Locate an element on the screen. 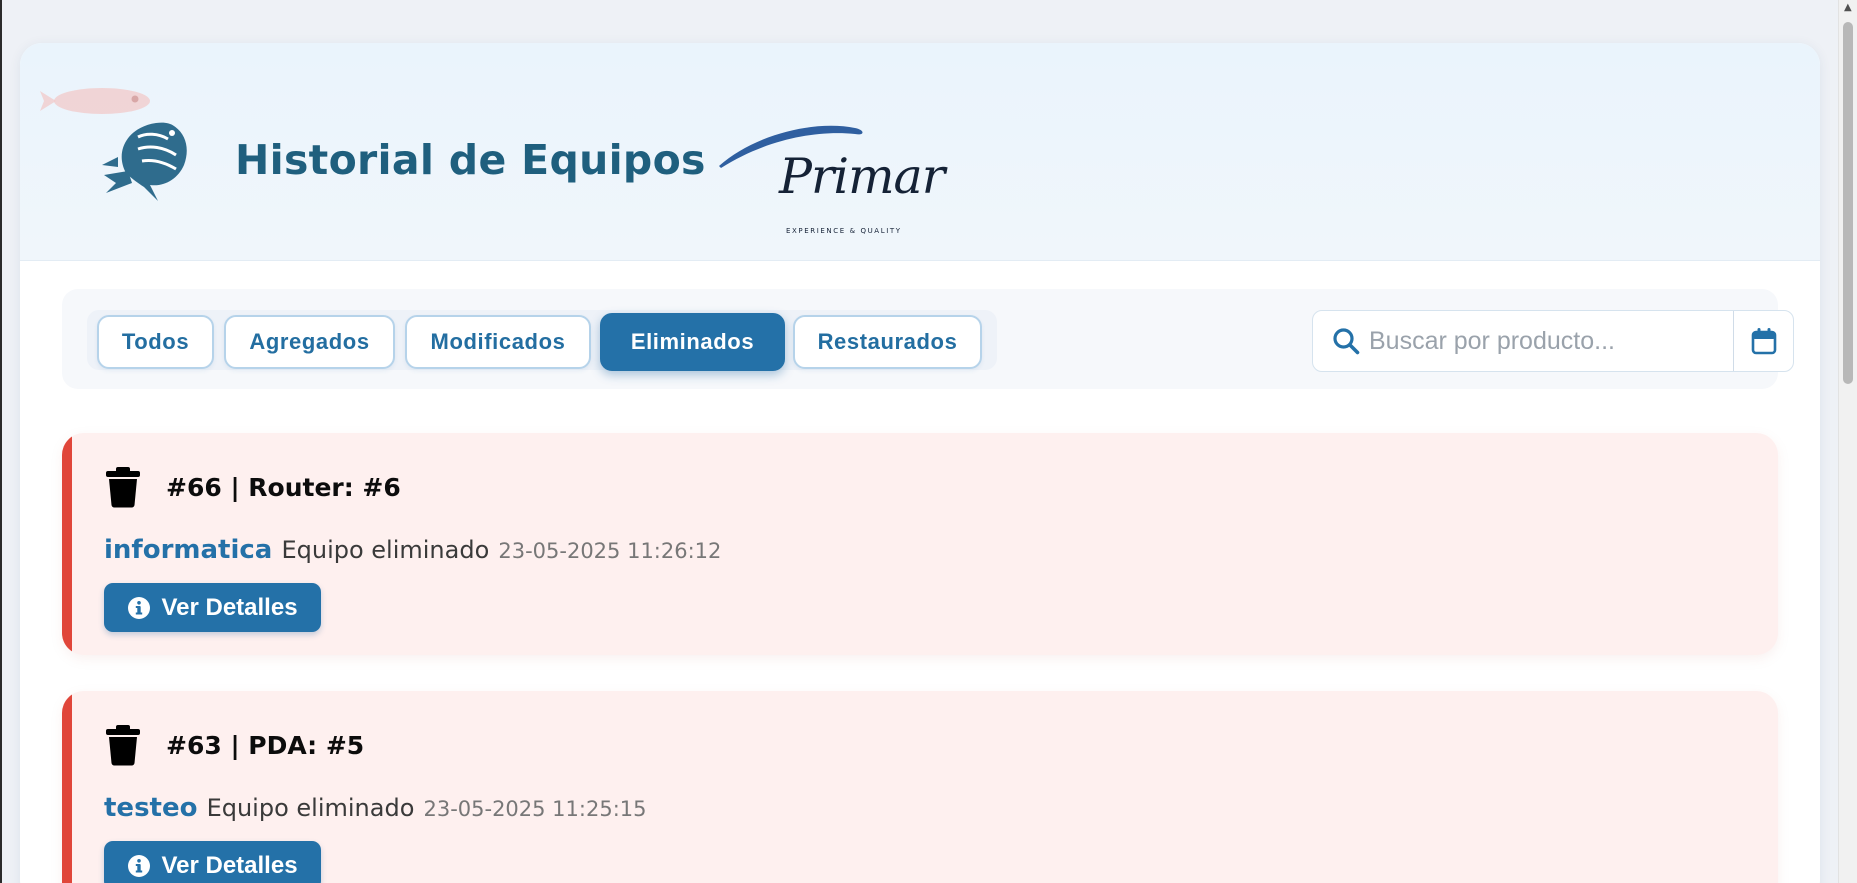 This screenshot has height=883, width=1857. record-user: testeo is located at coordinates (151, 808).